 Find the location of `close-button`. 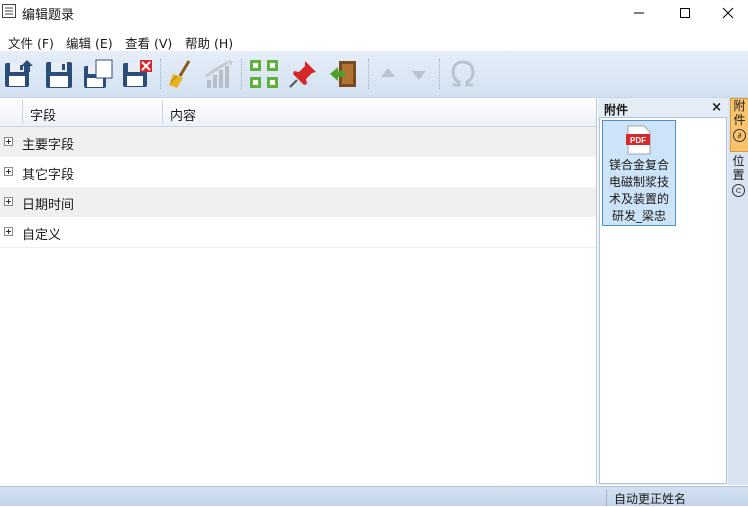

close-button is located at coordinates (728, 12).